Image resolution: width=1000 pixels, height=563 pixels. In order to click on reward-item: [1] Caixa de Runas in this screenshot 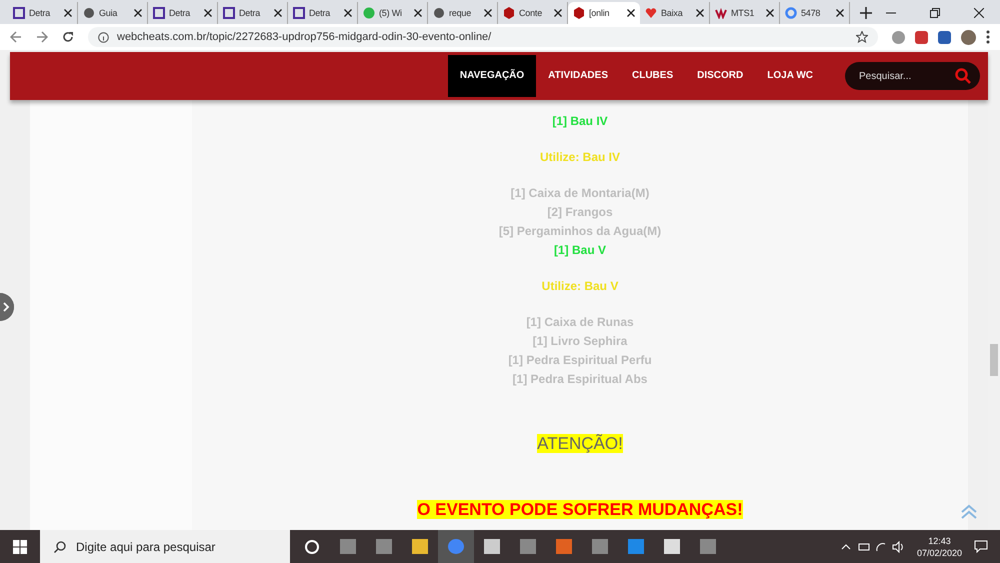, I will do `click(580, 322)`.